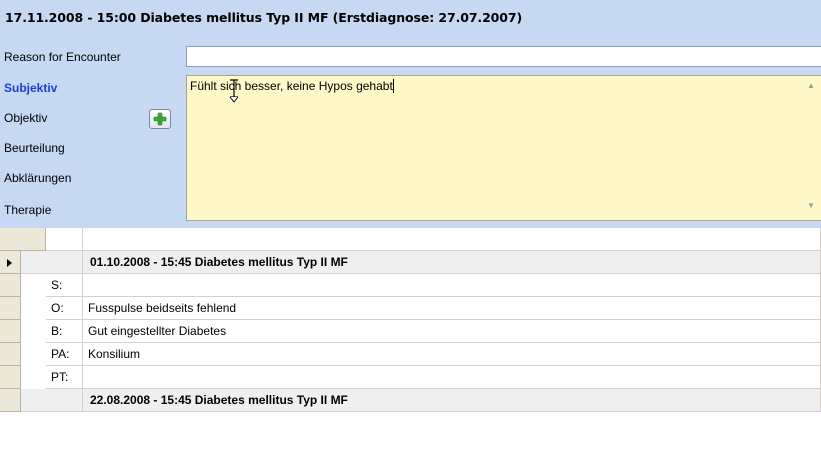 The image size is (821, 459). I want to click on table-row: PA: Konsilium, so click(410, 354).